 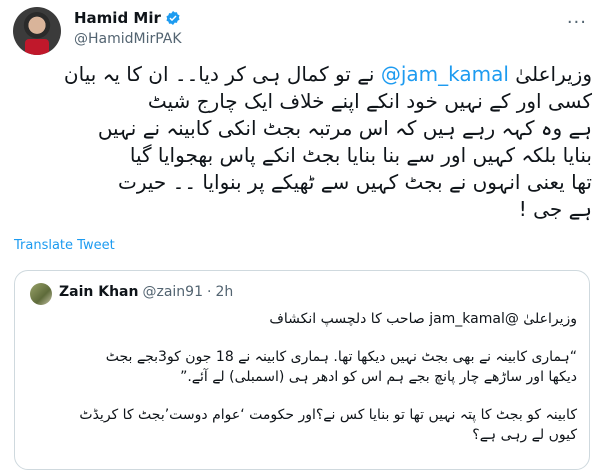 What do you see at coordinates (302, 29) in the screenshot?
I see `tweet-header: Hamid Mir @HamidMirPAK ···` at bounding box center [302, 29].